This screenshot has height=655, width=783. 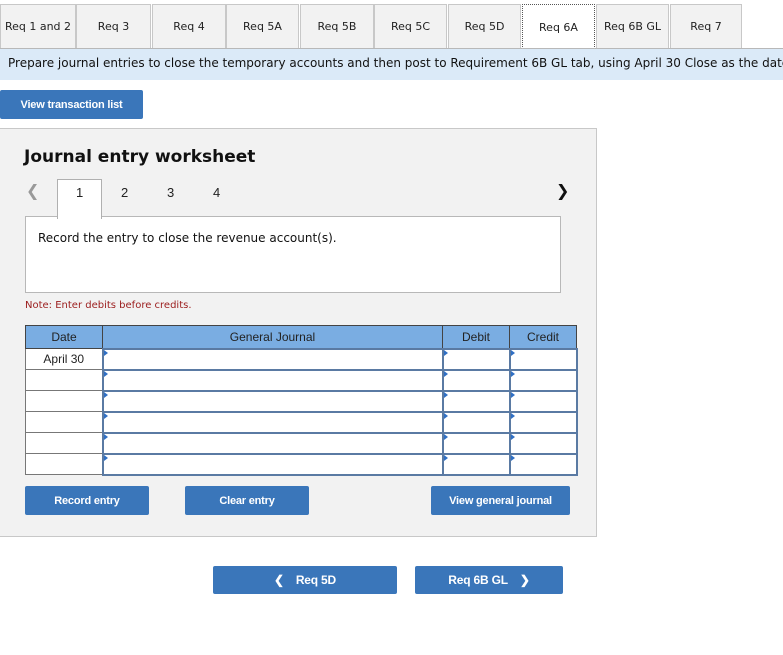 What do you see at coordinates (706, 26) in the screenshot?
I see `tab-req-7: Req 7` at bounding box center [706, 26].